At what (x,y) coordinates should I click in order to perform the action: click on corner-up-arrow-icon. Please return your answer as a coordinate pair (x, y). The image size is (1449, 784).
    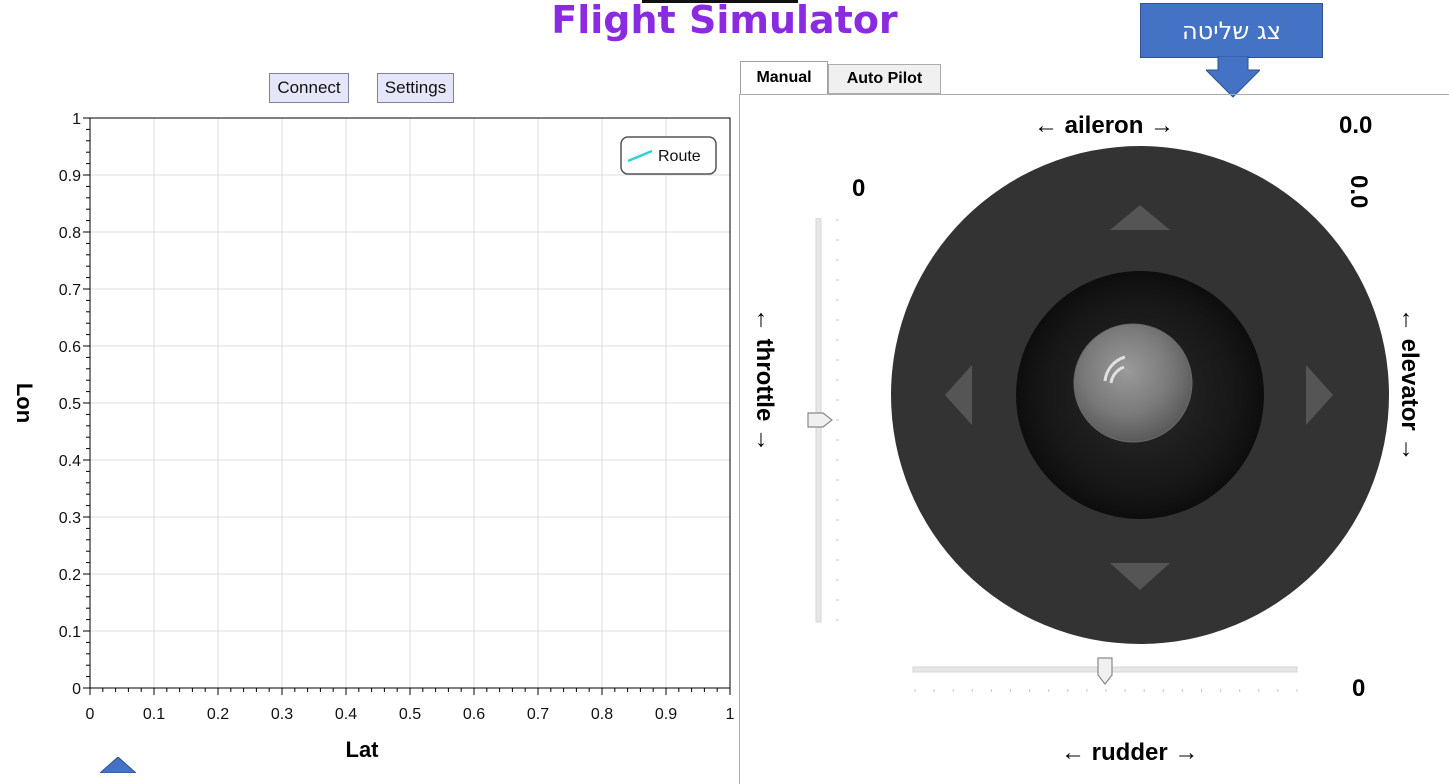
    Looking at the image, I should click on (118, 765).